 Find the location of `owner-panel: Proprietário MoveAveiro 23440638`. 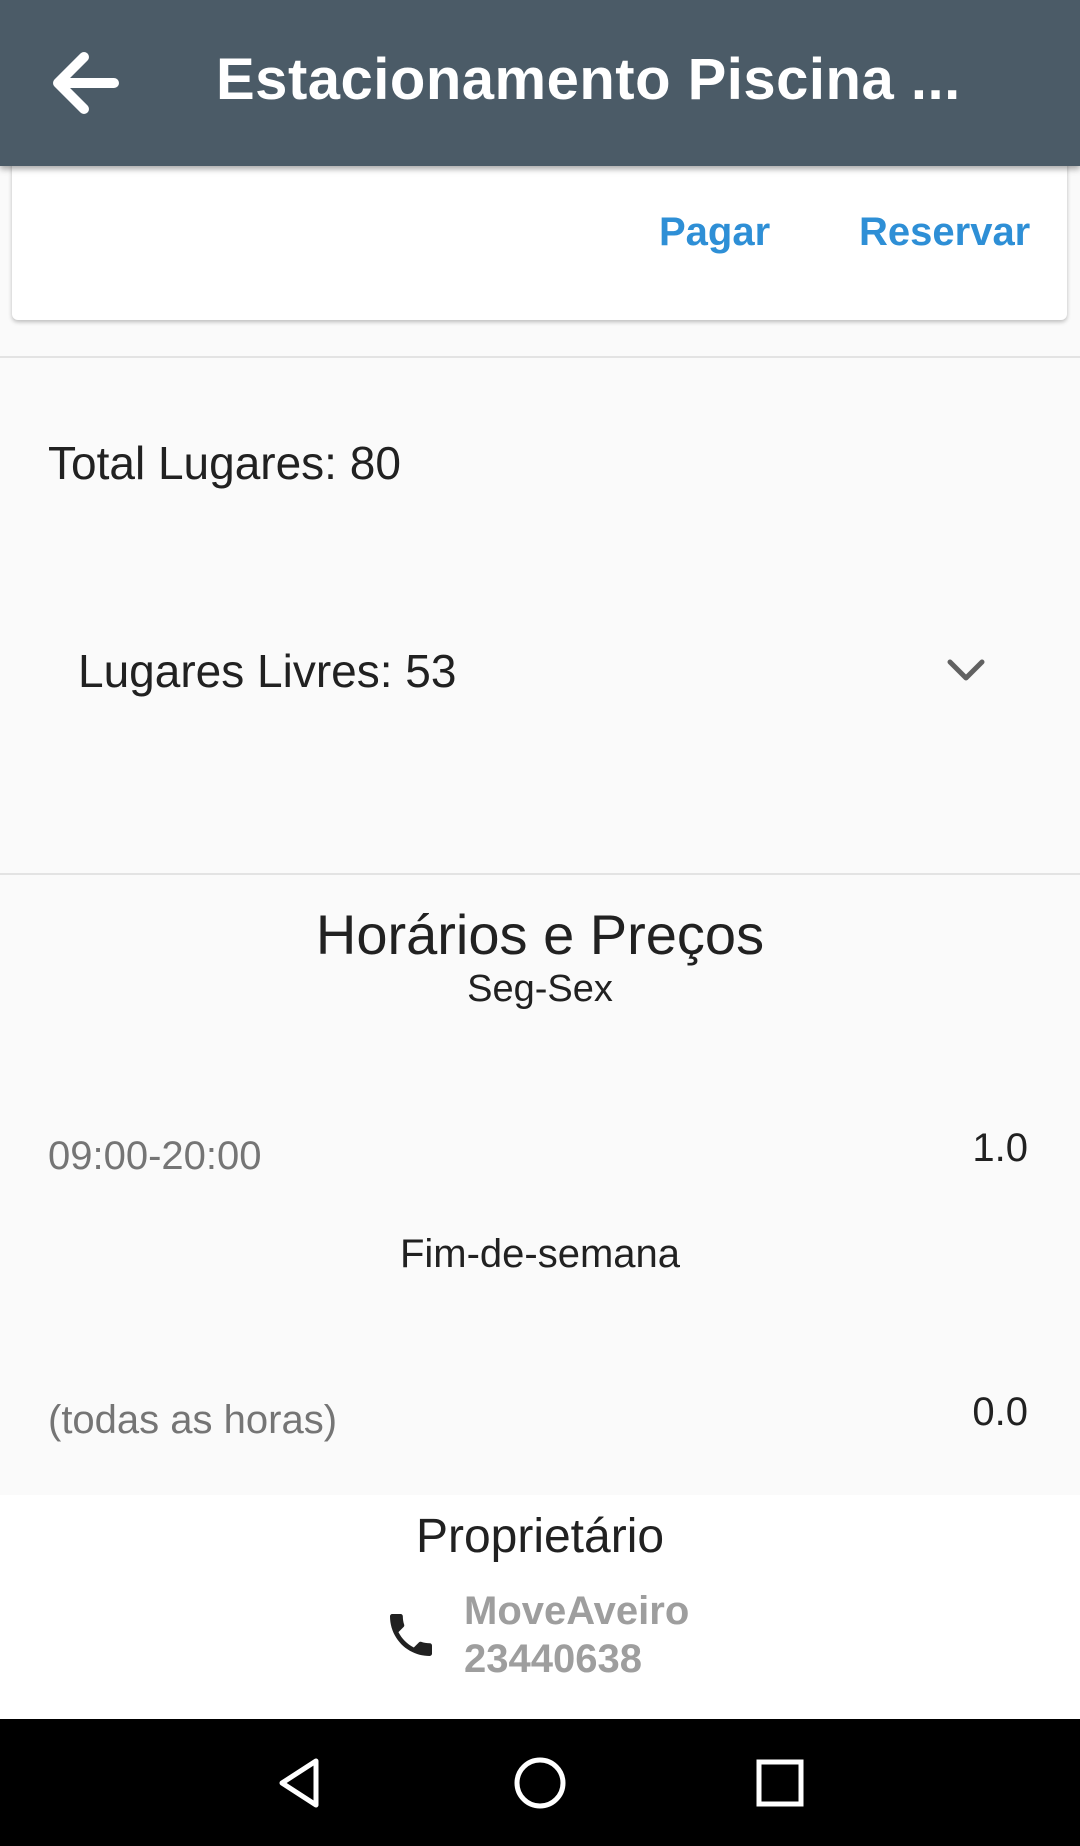

owner-panel: Proprietário MoveAveiro 23440638 is located at coordinates (540, 1607).